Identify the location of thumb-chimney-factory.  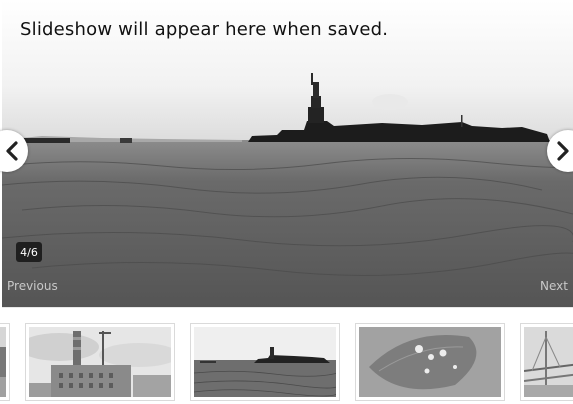
(100, 362).